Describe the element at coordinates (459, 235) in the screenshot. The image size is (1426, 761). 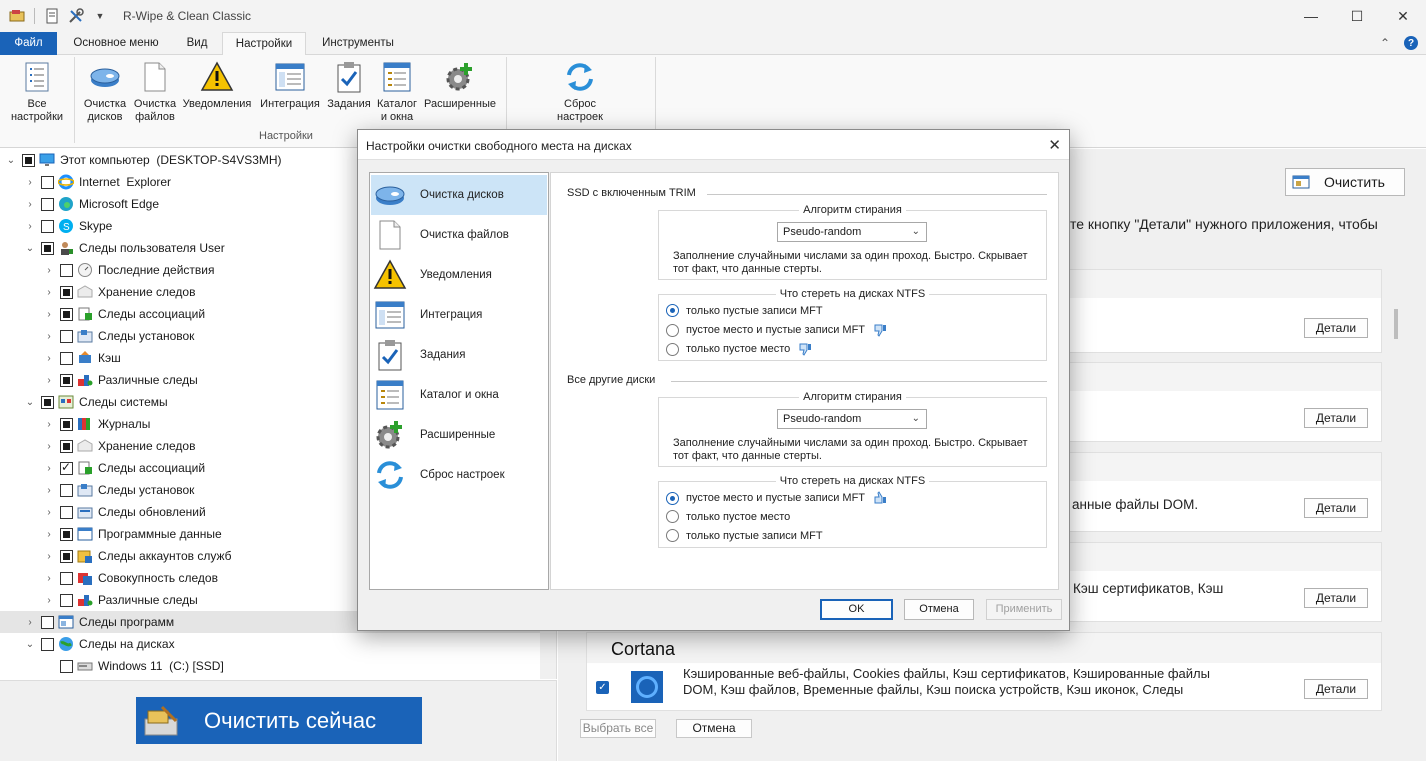
I see `dialog-nav-item: Очистка файлов` at that location.